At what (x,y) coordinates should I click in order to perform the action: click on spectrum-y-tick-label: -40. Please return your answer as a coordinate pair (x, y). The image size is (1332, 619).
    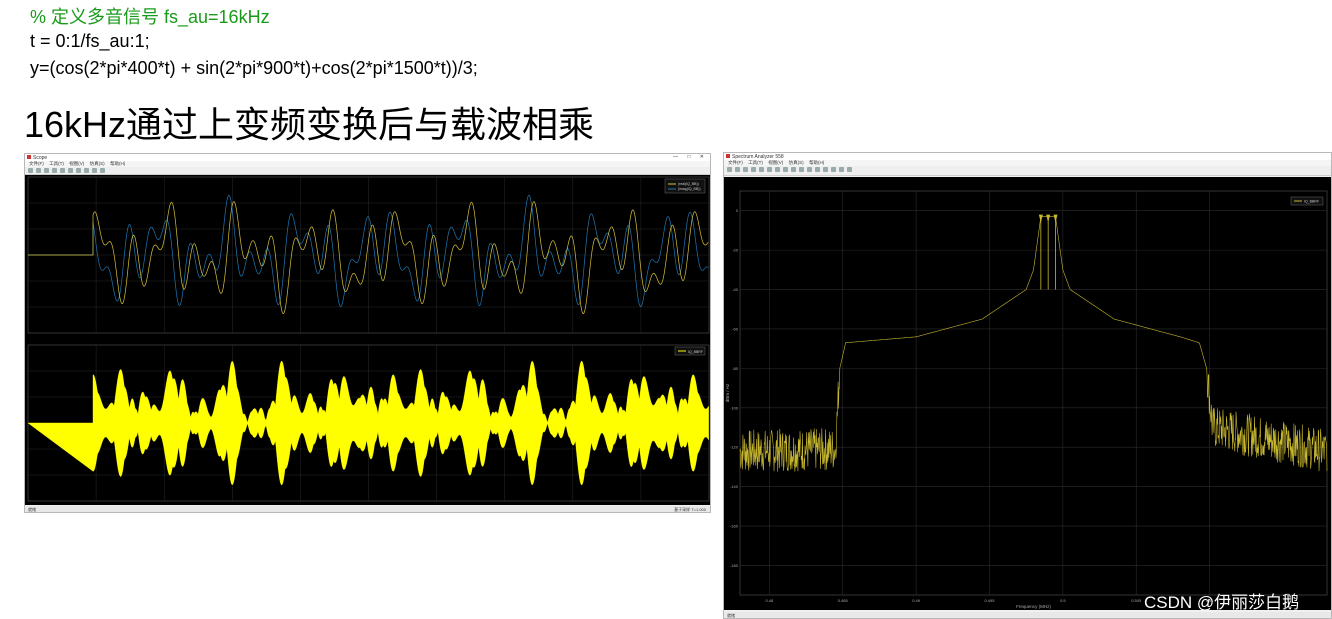
    Looking at the image, I should click on (735, 289).